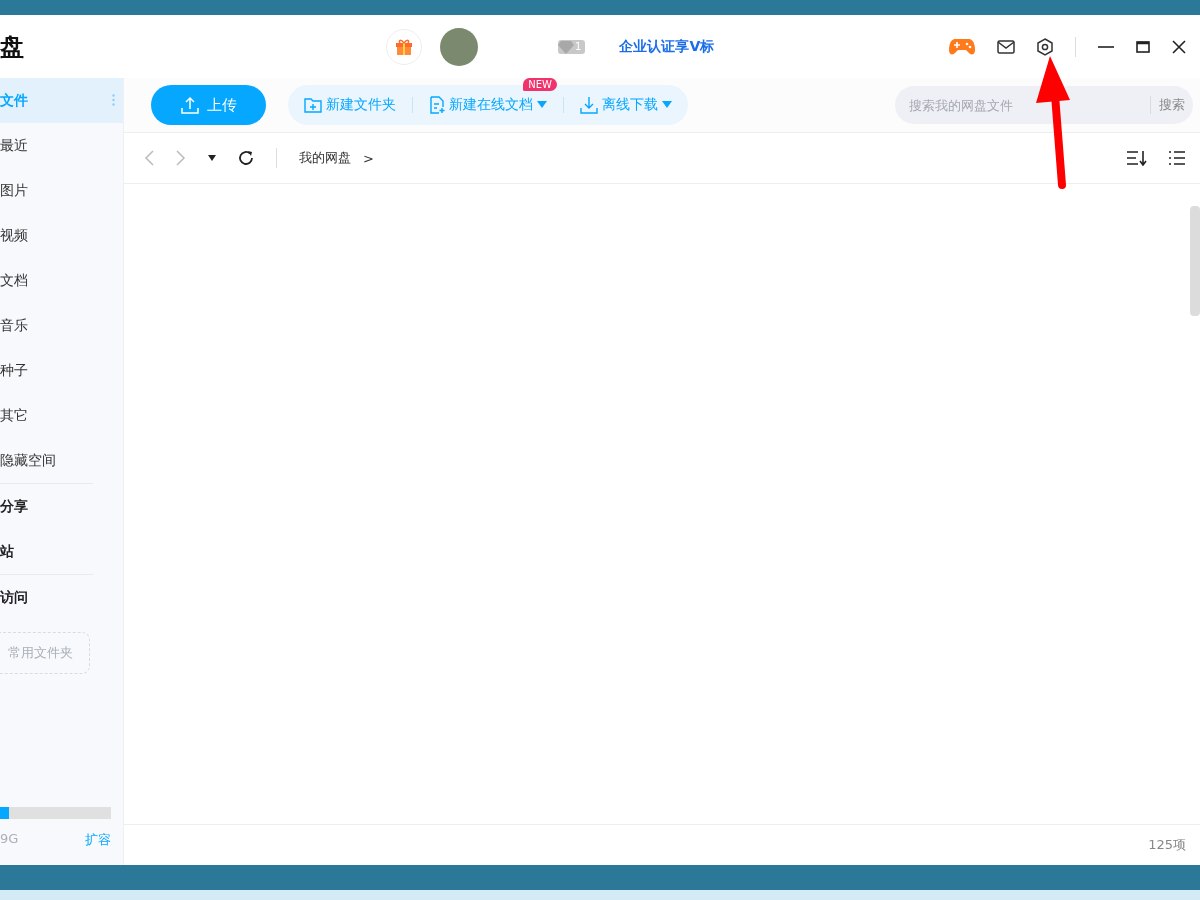 This screenshot has height=900, width=1200. Describe the element at coordinates (61, 597) in the screenshot. I see `sidebar-item: 访问` at that location.